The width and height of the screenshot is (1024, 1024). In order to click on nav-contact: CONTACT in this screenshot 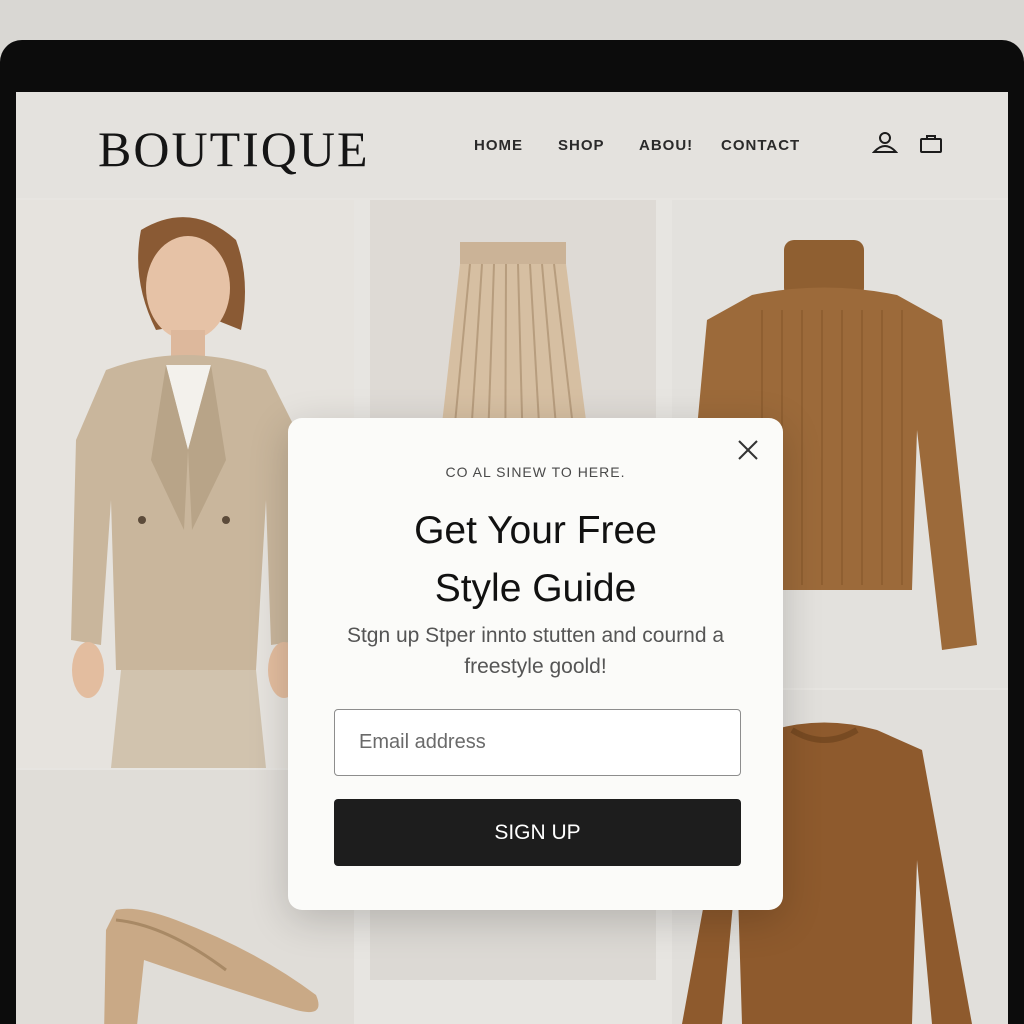, I will do `click(760, 145)`.